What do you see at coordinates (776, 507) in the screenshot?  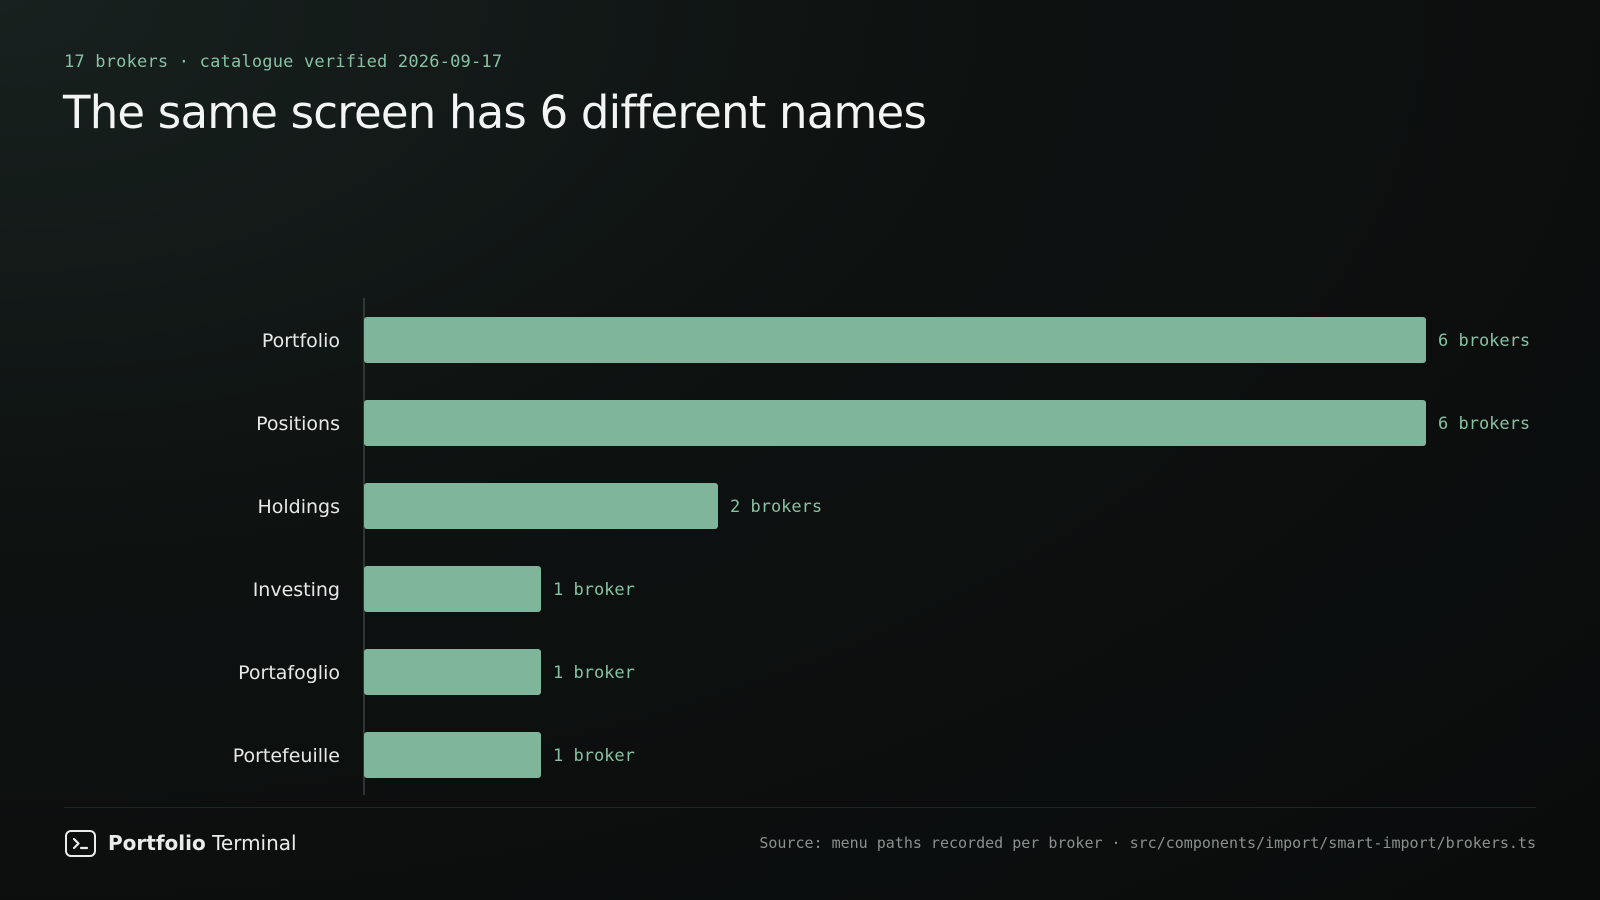 I see `bar-value-label: 2 brokers` at bounding box center [776, 507].